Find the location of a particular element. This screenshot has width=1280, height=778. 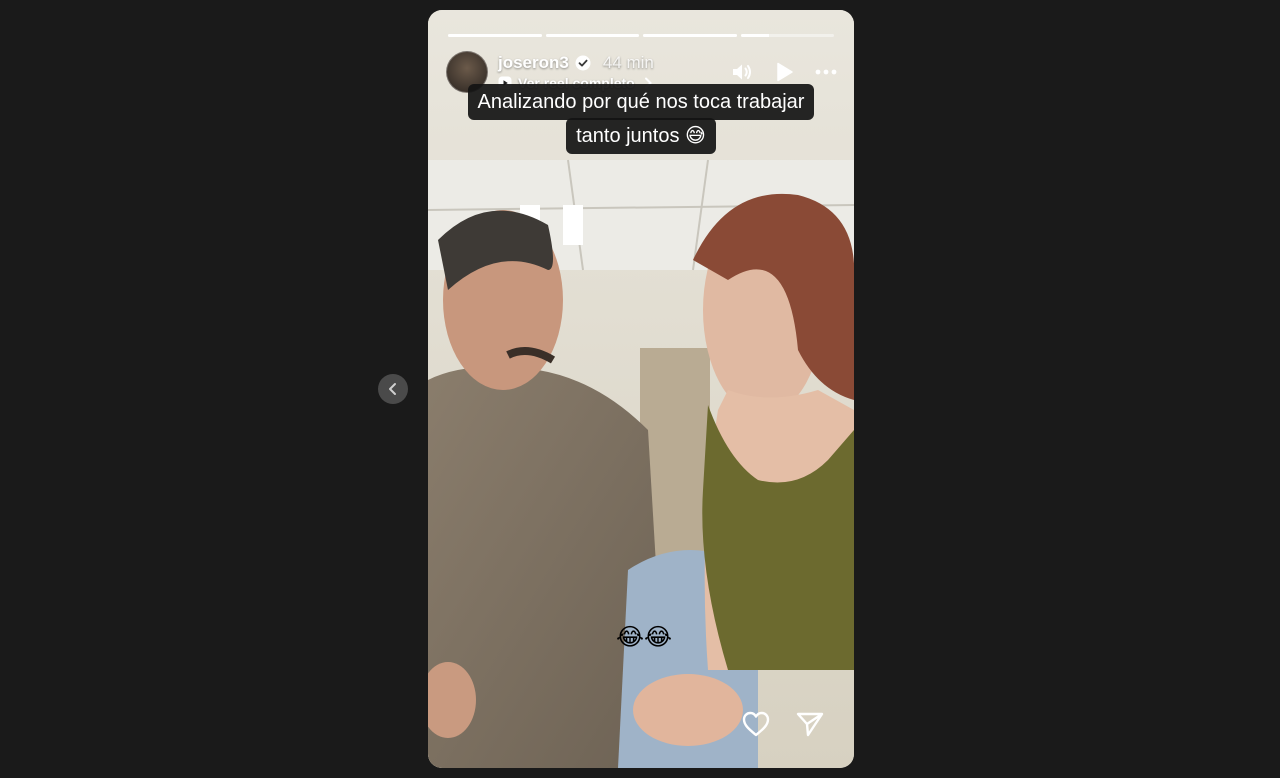

story-time: 44 min is located at coordinates (628, 62).